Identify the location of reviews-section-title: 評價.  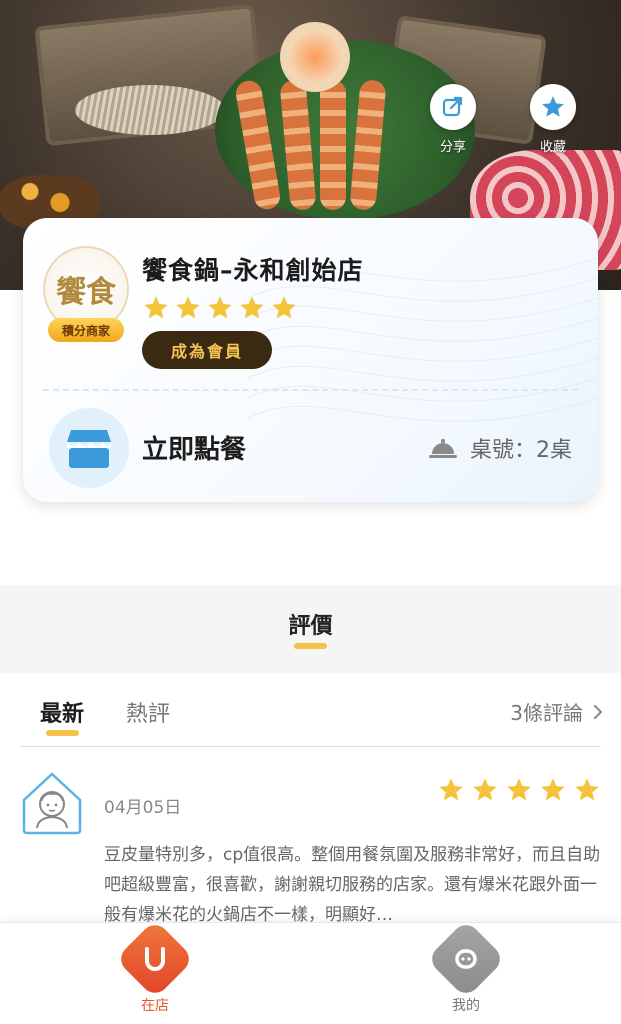
(310, 626).